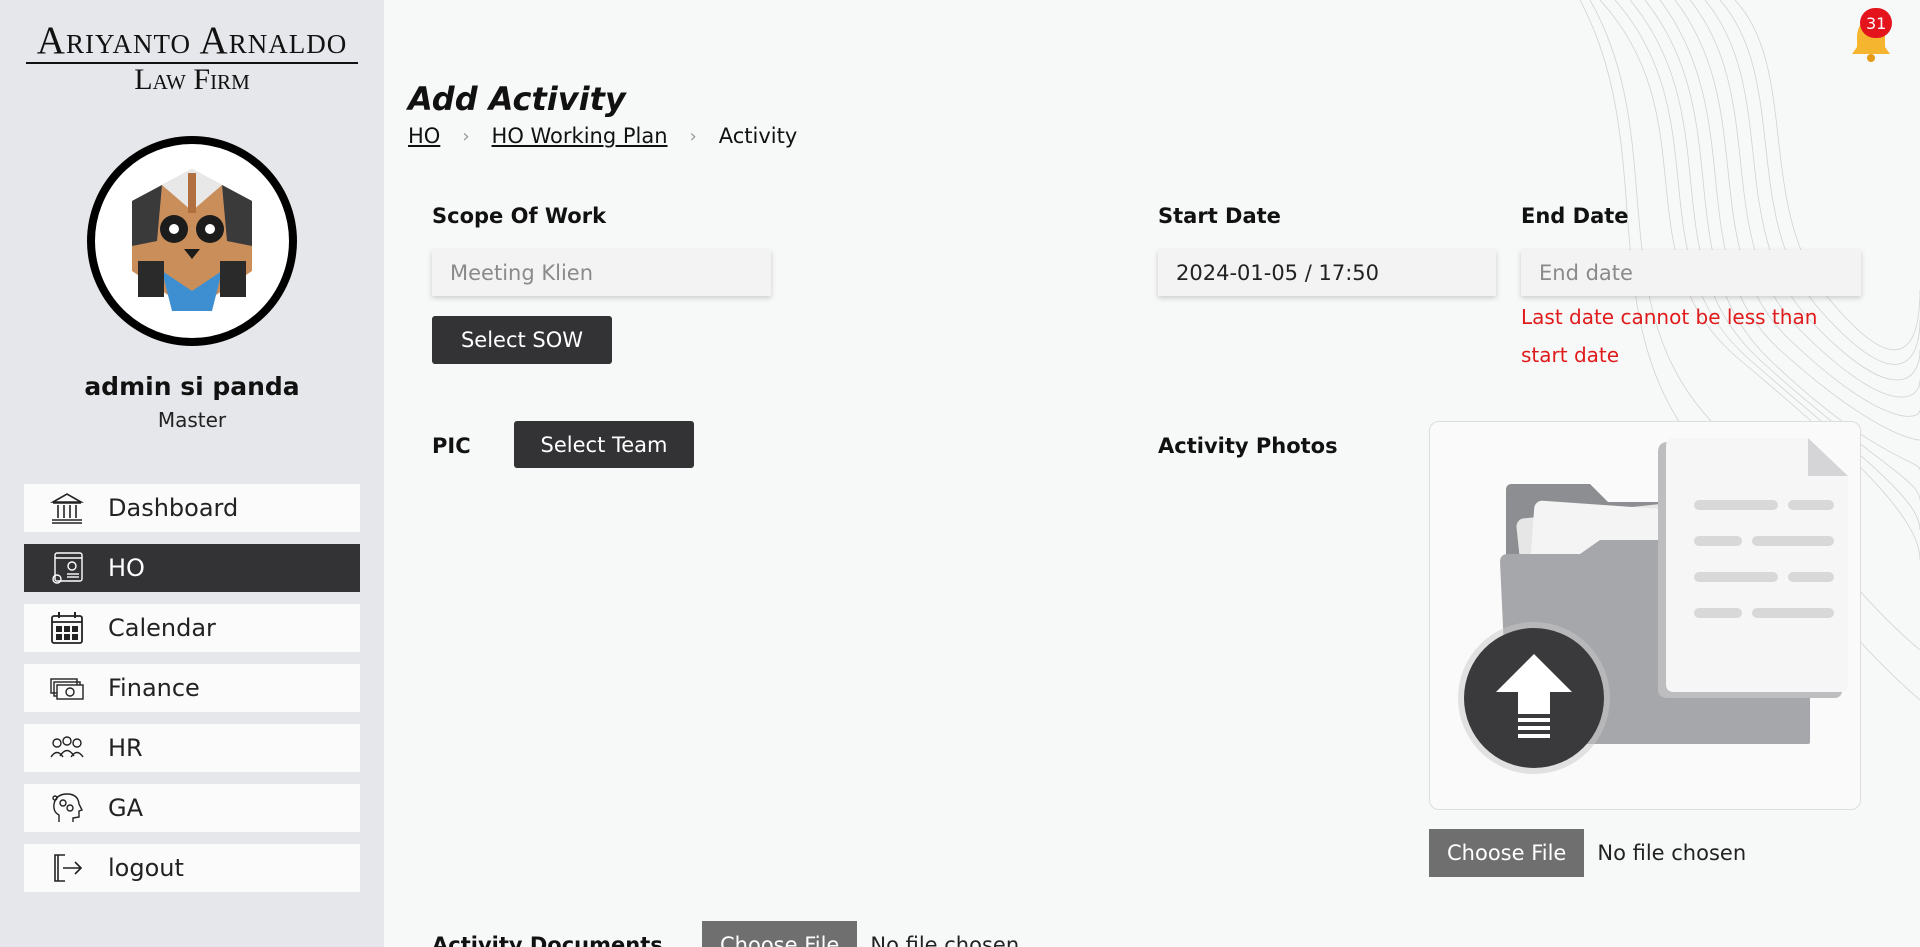 The image size is (1920, 947). I want to click on sidebar-item-dashboard: Dashboard, so click(192, 508).